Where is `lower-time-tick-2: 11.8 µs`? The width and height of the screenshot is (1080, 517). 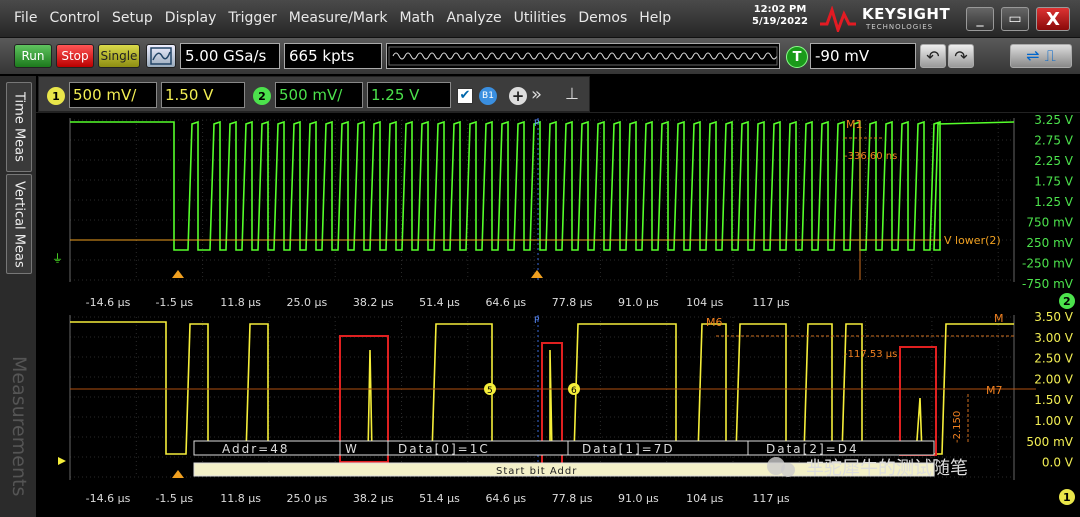 lower-time-tick-2: 11.8 µs is located at coordinates (240, 498).